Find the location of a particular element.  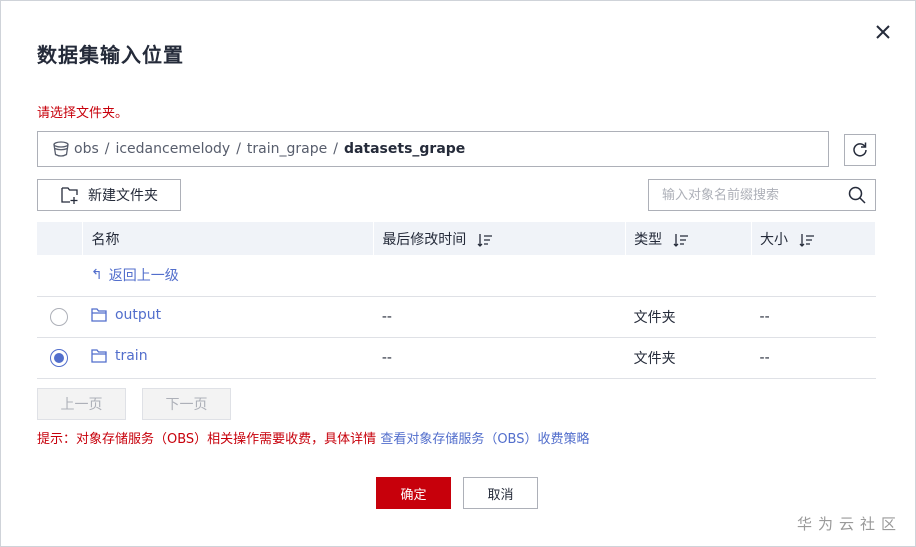

row-radio-selected is located at coordinates (59, 357).